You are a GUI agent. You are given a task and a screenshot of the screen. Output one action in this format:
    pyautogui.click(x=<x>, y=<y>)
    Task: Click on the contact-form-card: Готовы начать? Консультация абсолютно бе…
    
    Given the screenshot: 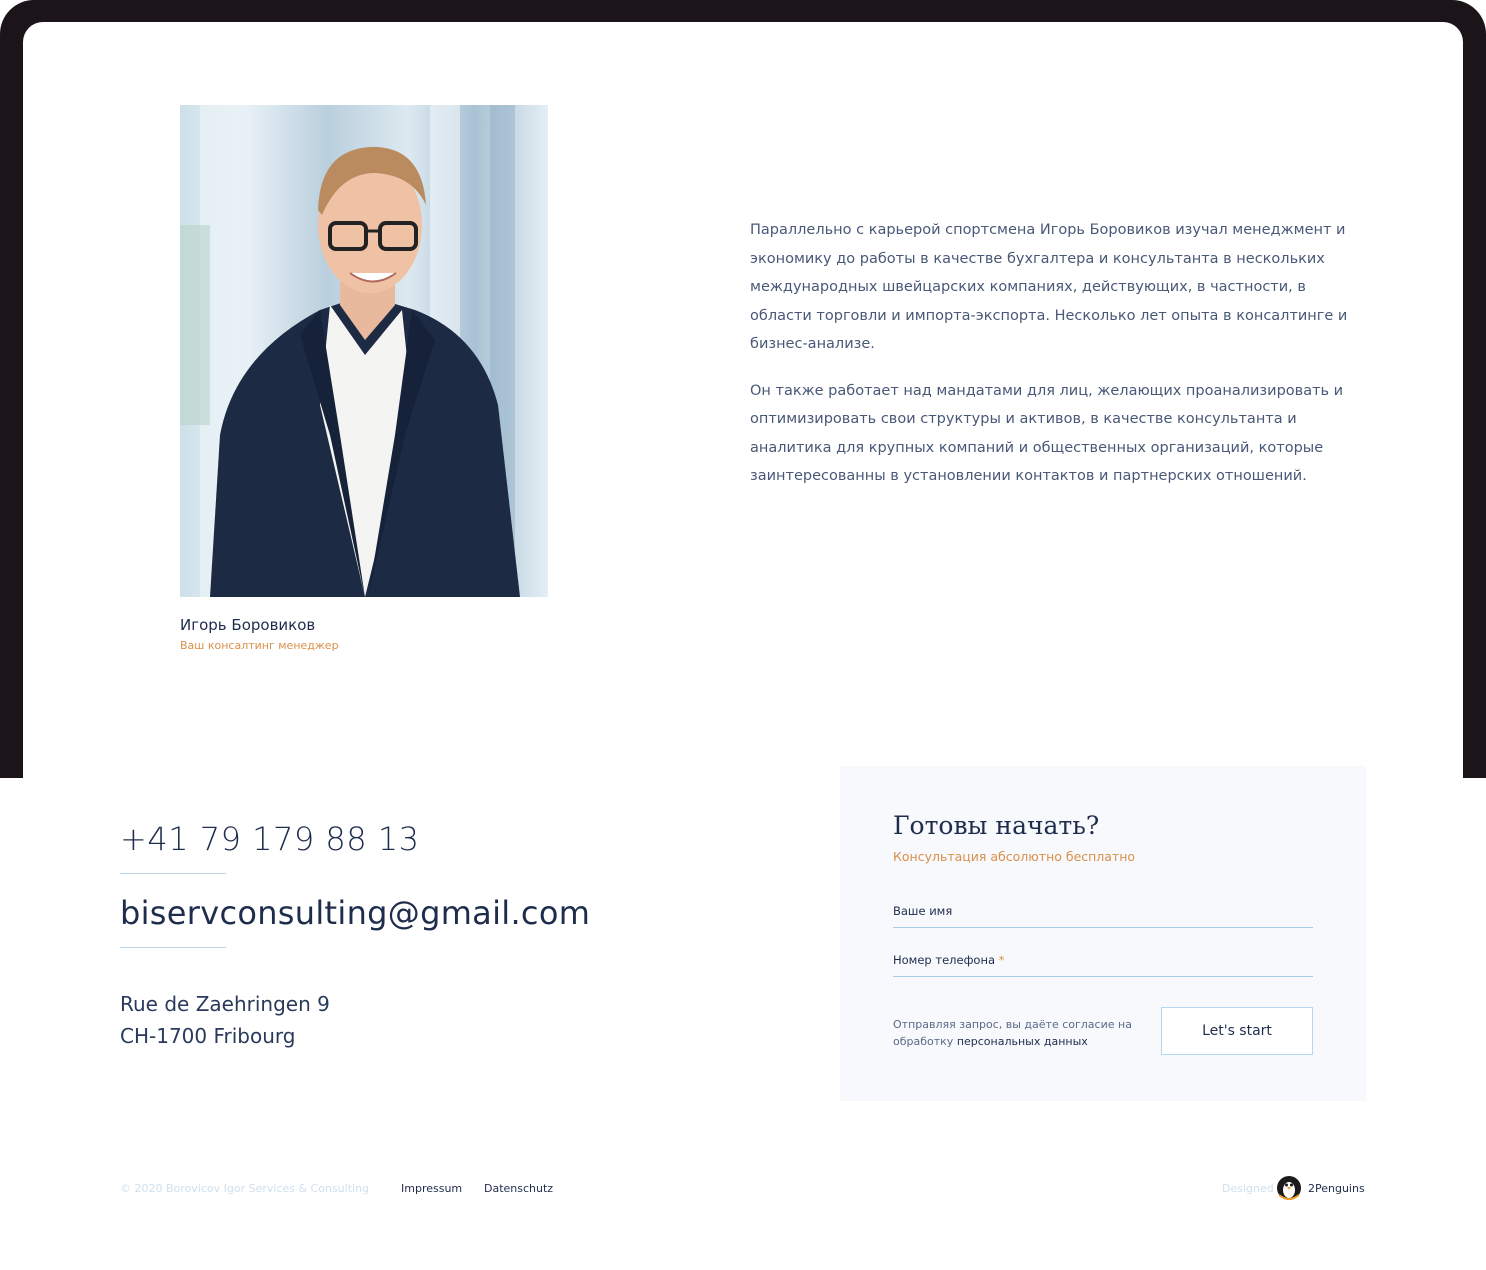 What is the action you would take?
    pyautogui.click(x=1103, y=933)
    